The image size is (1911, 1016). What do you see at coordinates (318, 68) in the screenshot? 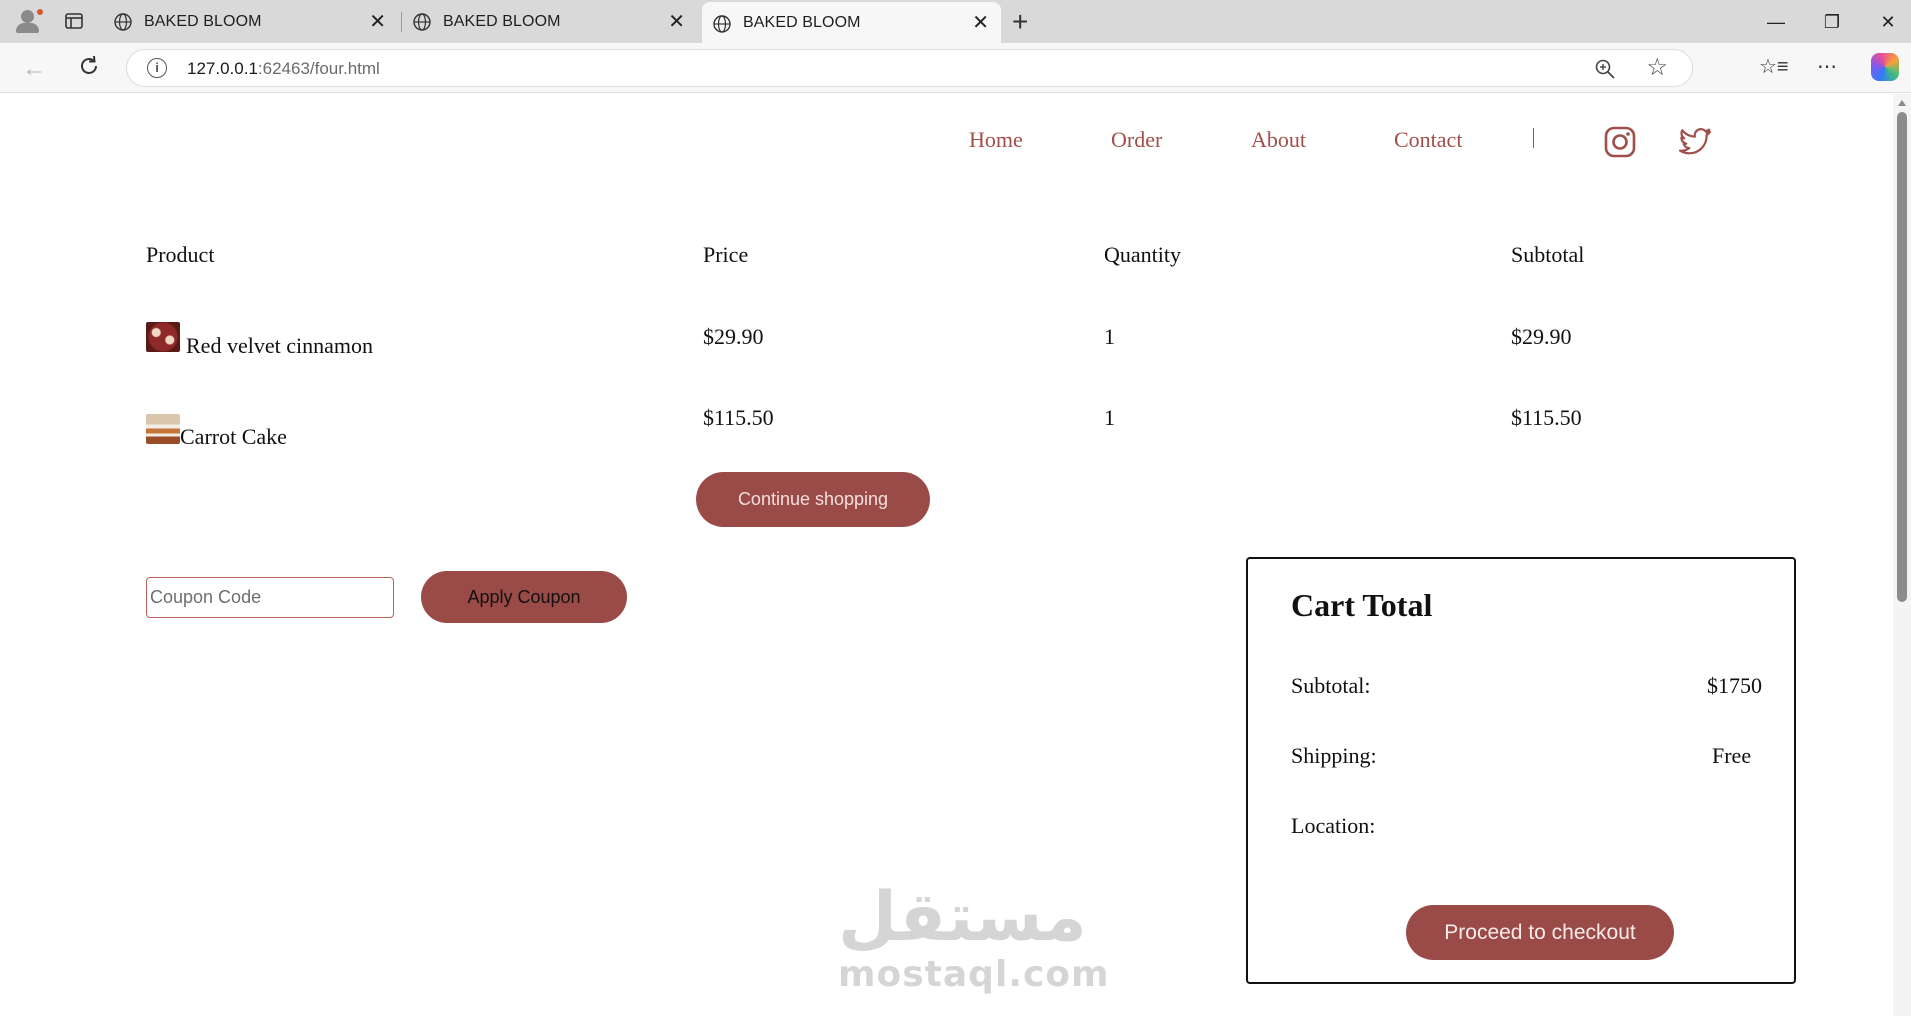
I see `url-path: :62463/four.html` at bounding box center [318, 68].